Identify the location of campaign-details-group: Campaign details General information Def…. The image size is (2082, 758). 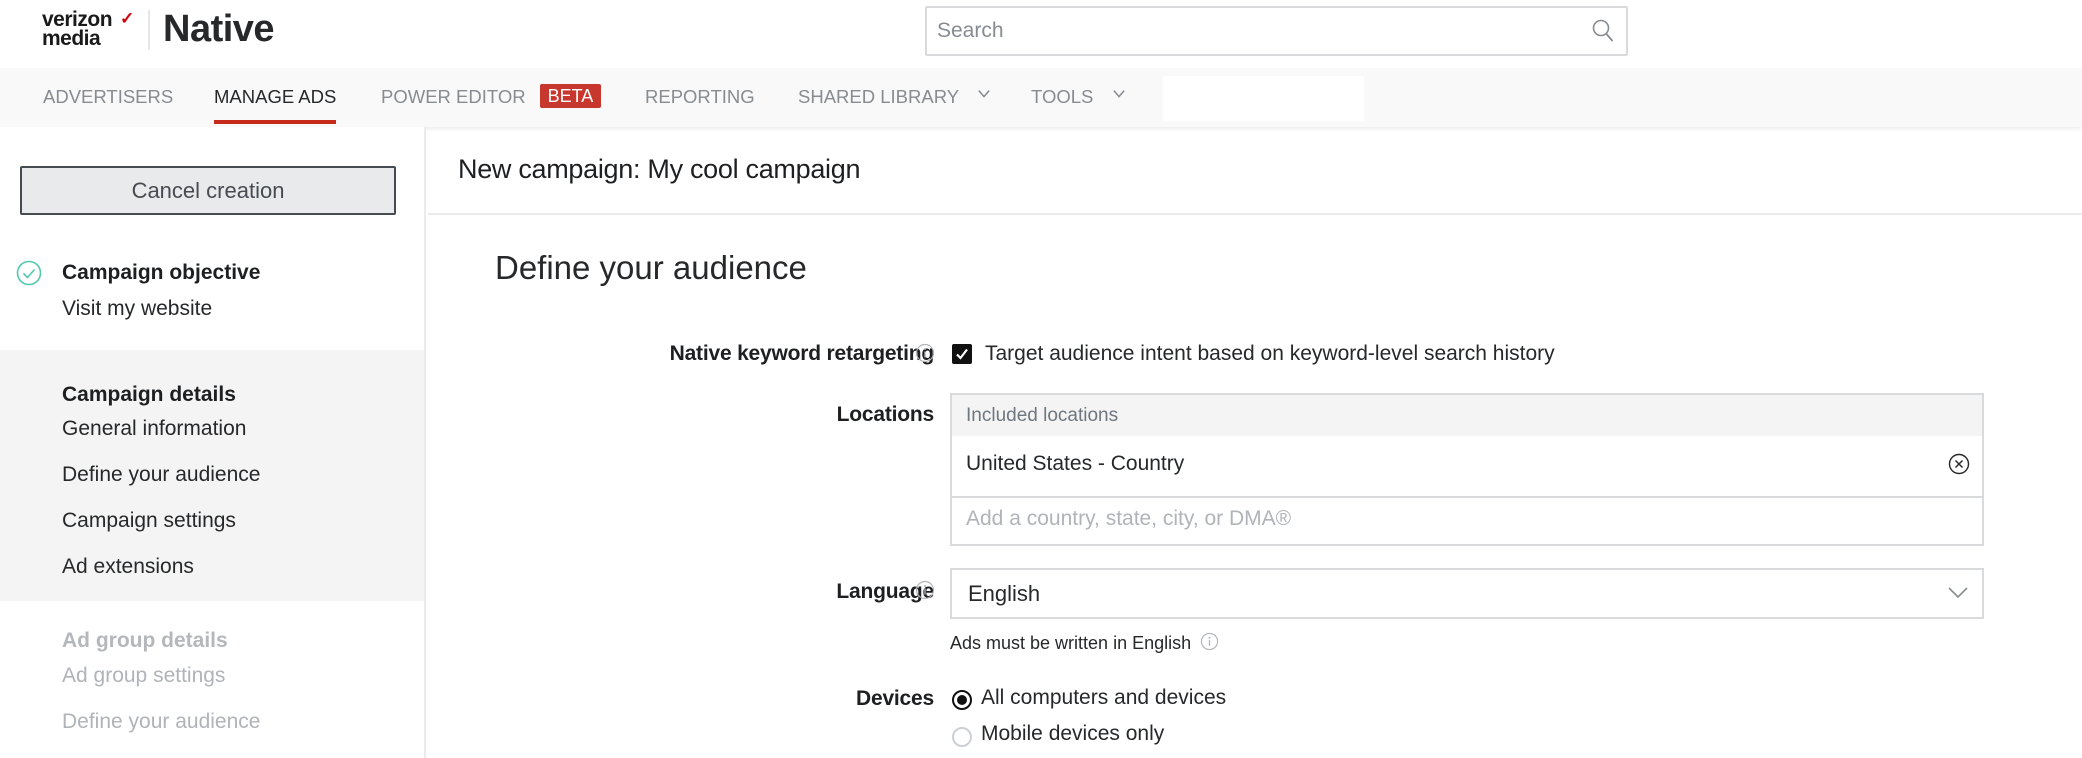
(212, 475).